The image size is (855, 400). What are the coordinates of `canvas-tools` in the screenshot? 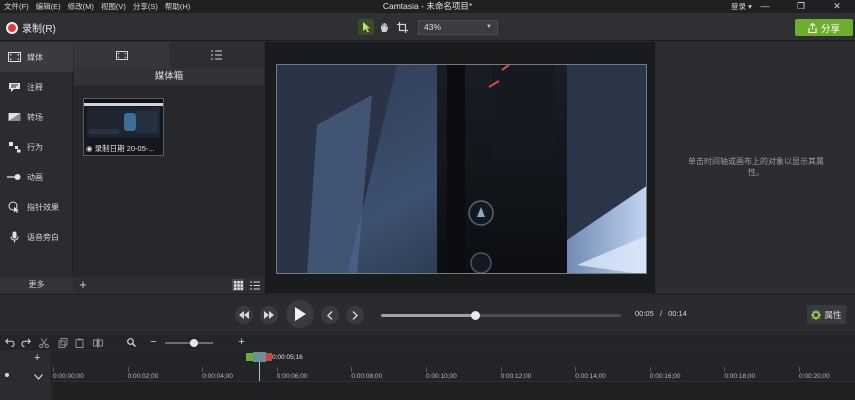 It's located at (384, 27).